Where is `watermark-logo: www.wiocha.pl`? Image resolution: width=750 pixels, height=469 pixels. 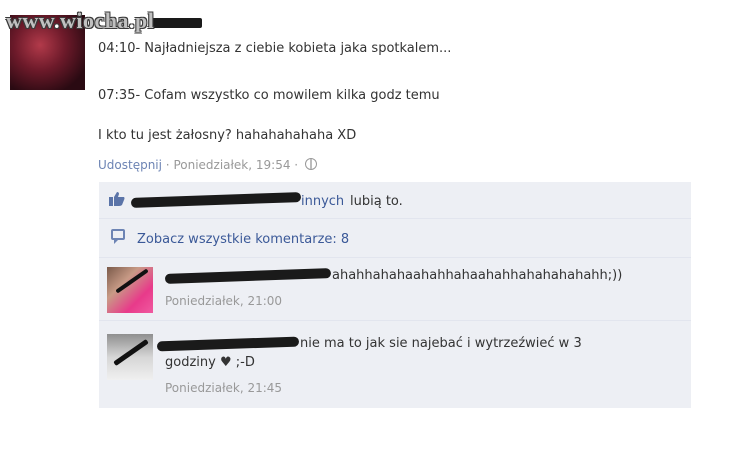 watermark-logo: www.wiocha.pl is located at coordinates (80, 21).